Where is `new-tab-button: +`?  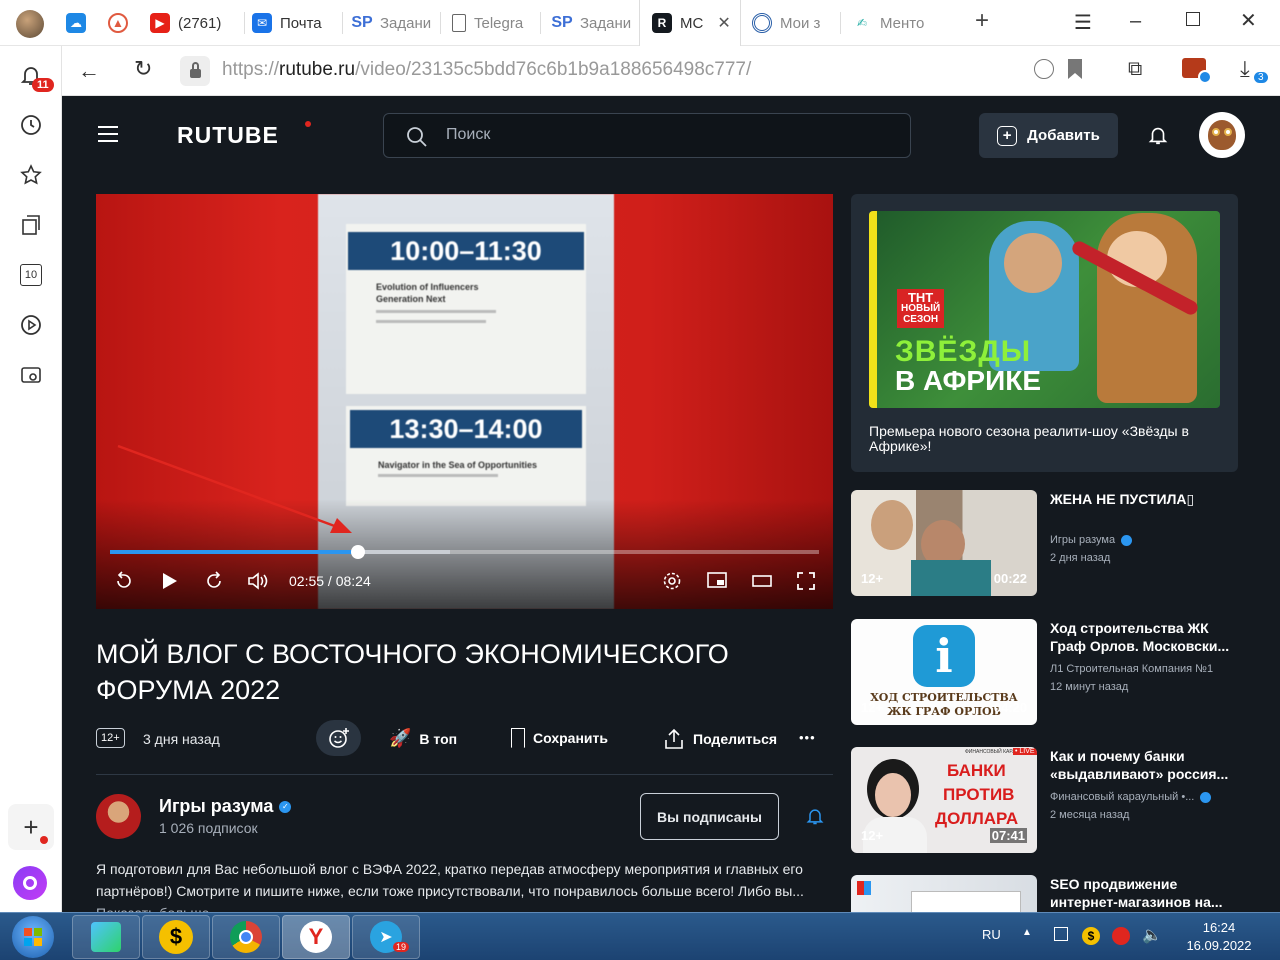
new-tab-button: + is located at coordinates (982, 21).